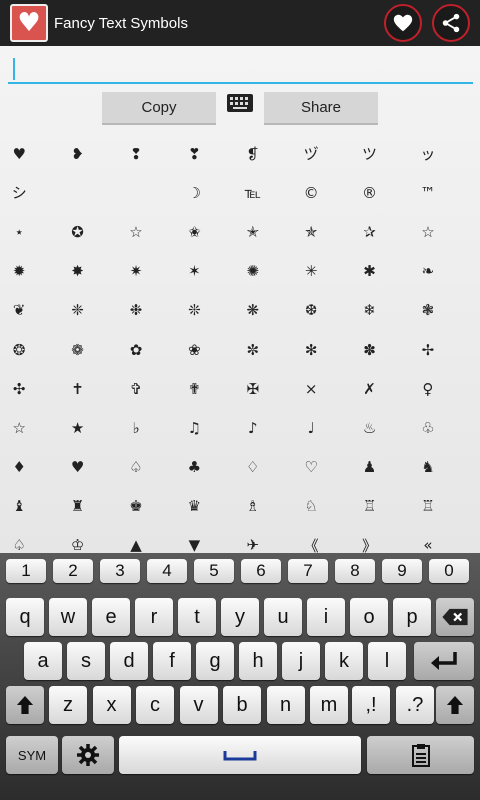  Describe the element at coordinates (321, 389) in the screenshot. I see `symbol-cell: ×` at that location.